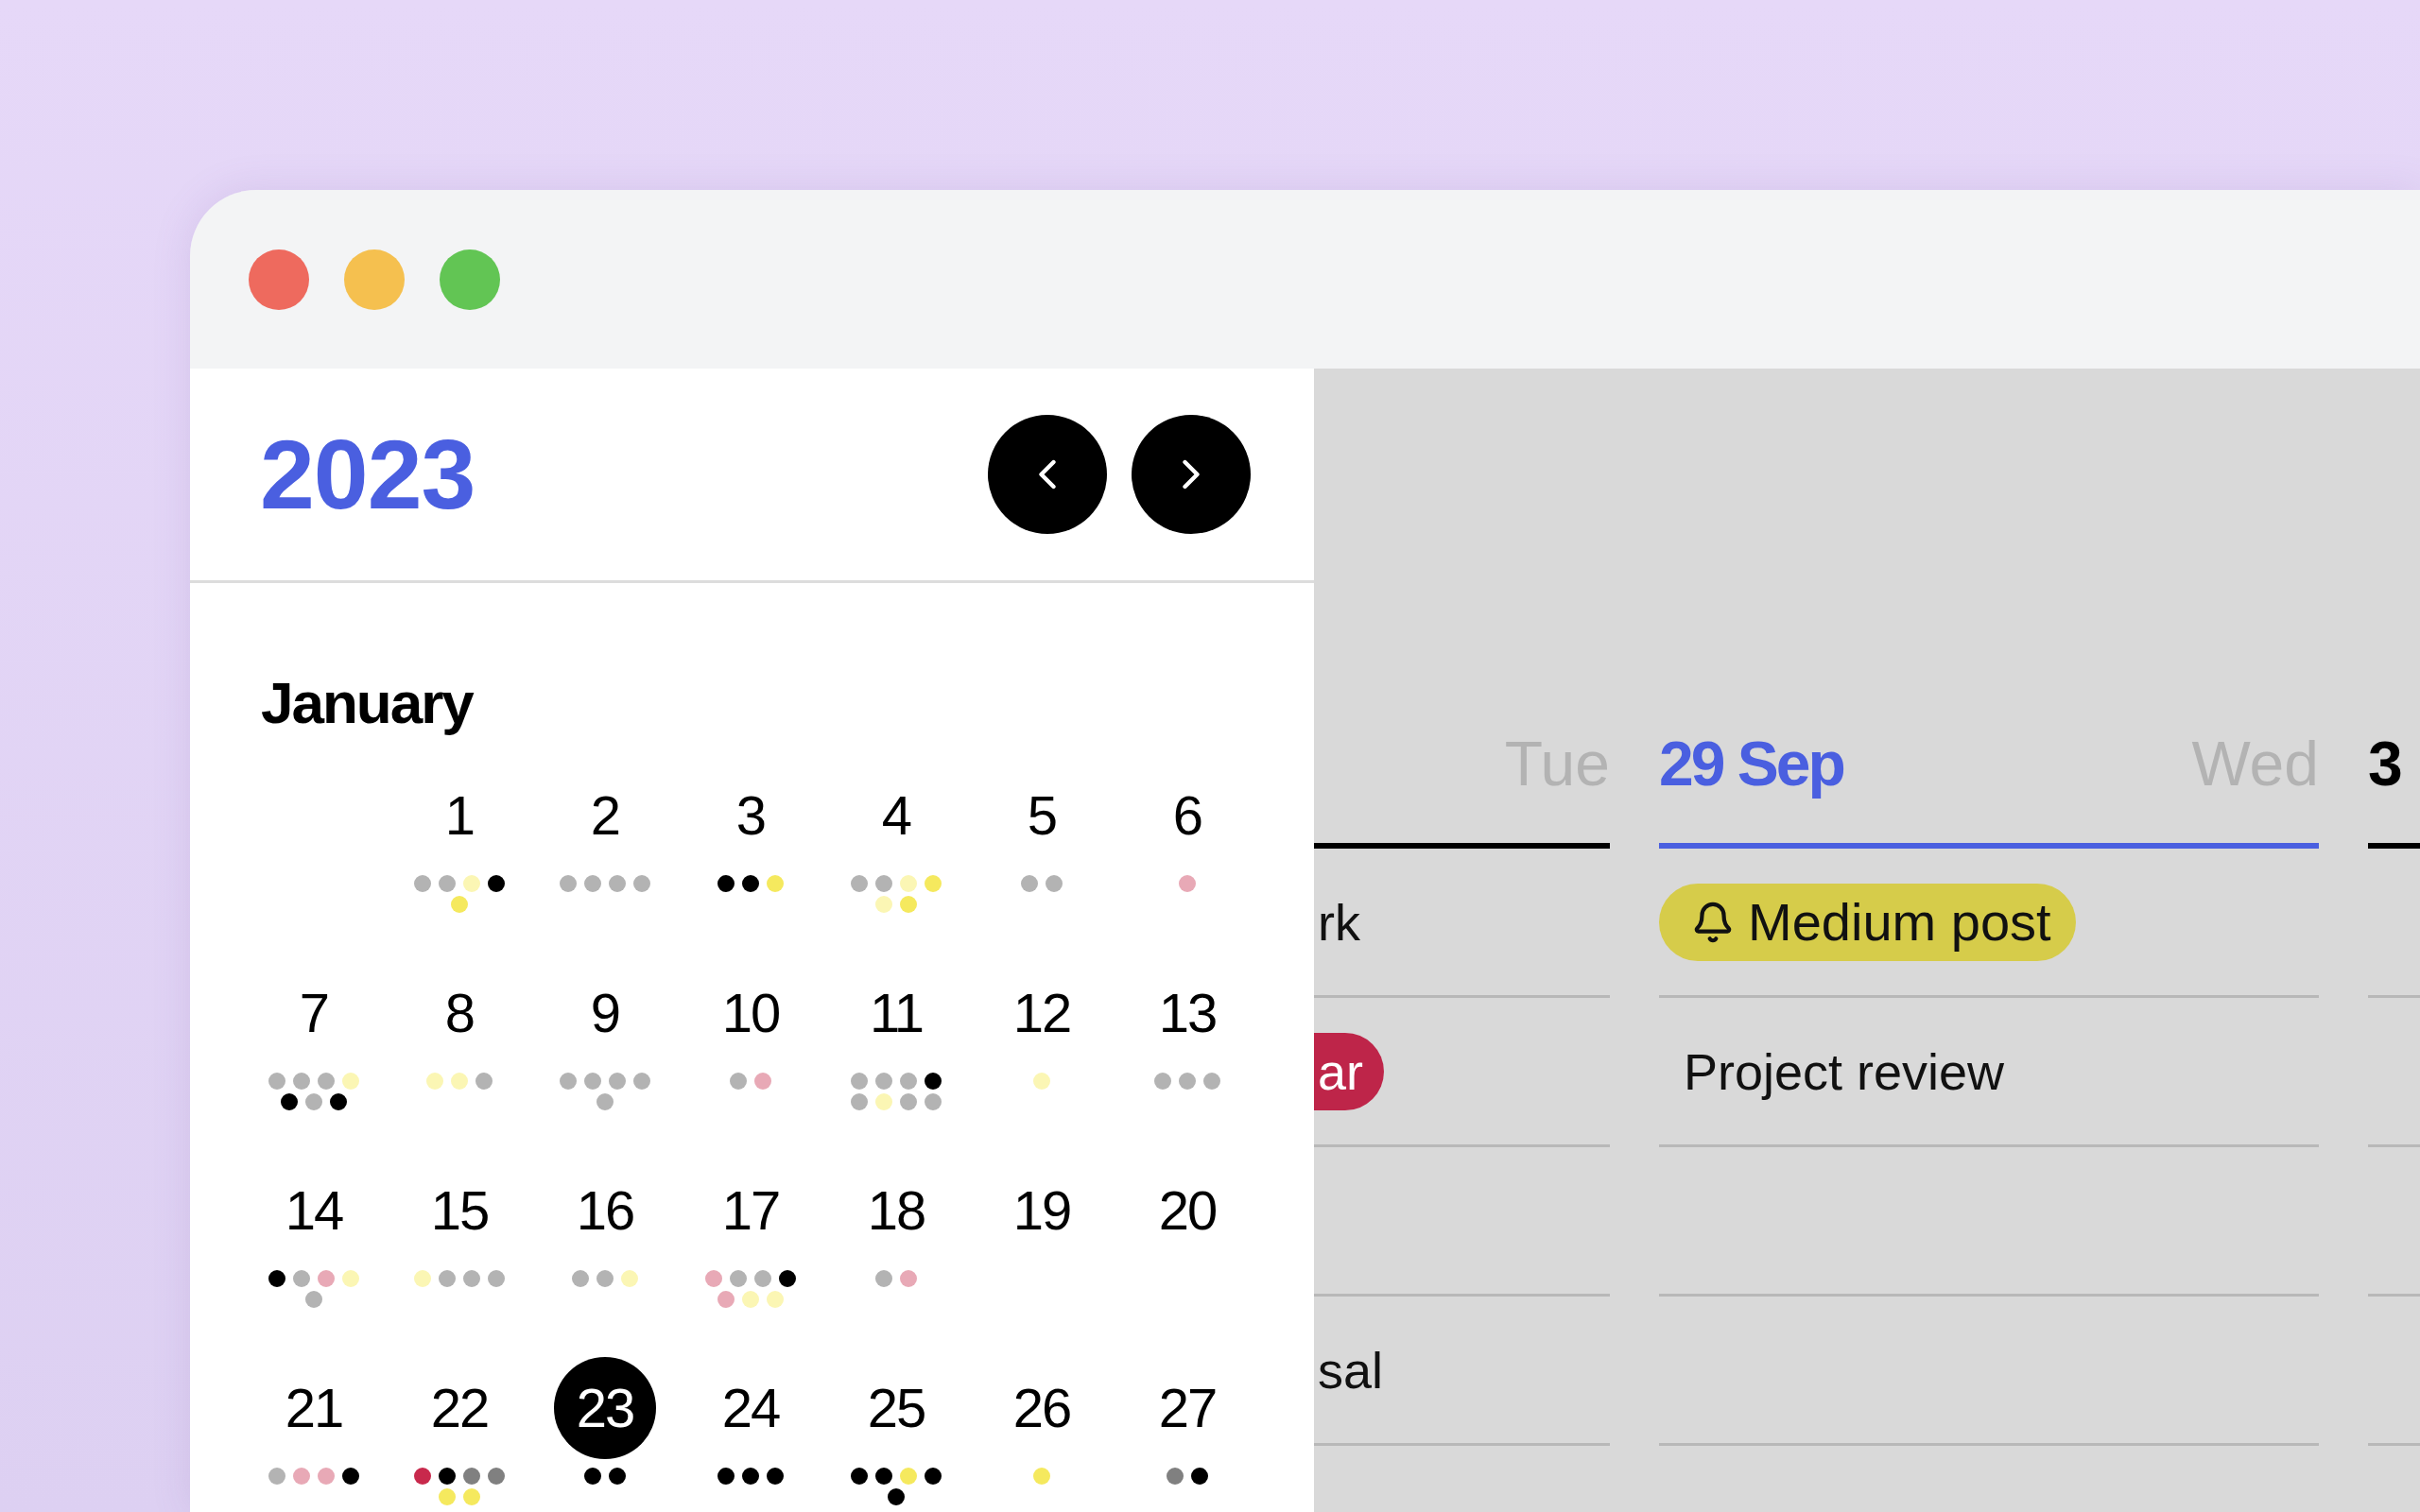  Describe the element at coordinates (459, 816) in the screenshot. I see `day-number: 1` at that location.